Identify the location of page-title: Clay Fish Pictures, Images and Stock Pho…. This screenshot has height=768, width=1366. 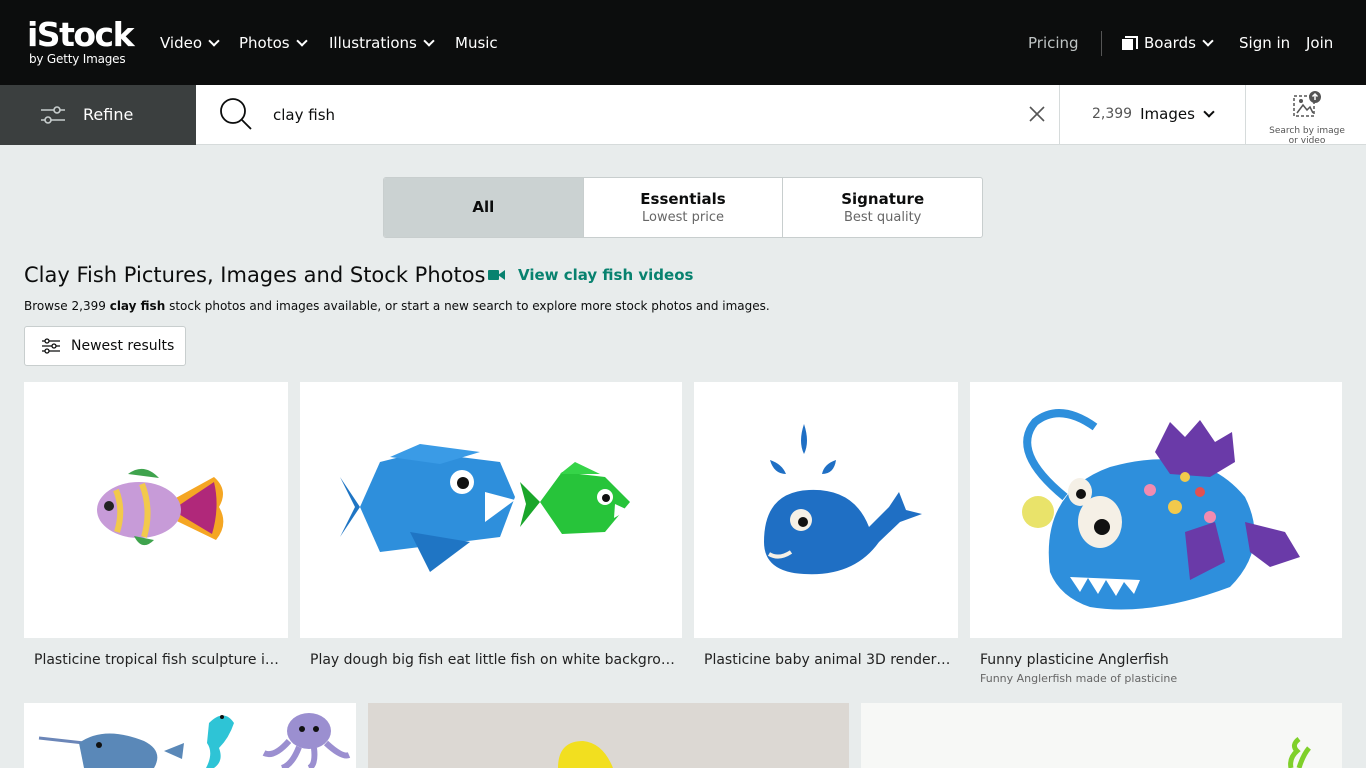
(255, 275).